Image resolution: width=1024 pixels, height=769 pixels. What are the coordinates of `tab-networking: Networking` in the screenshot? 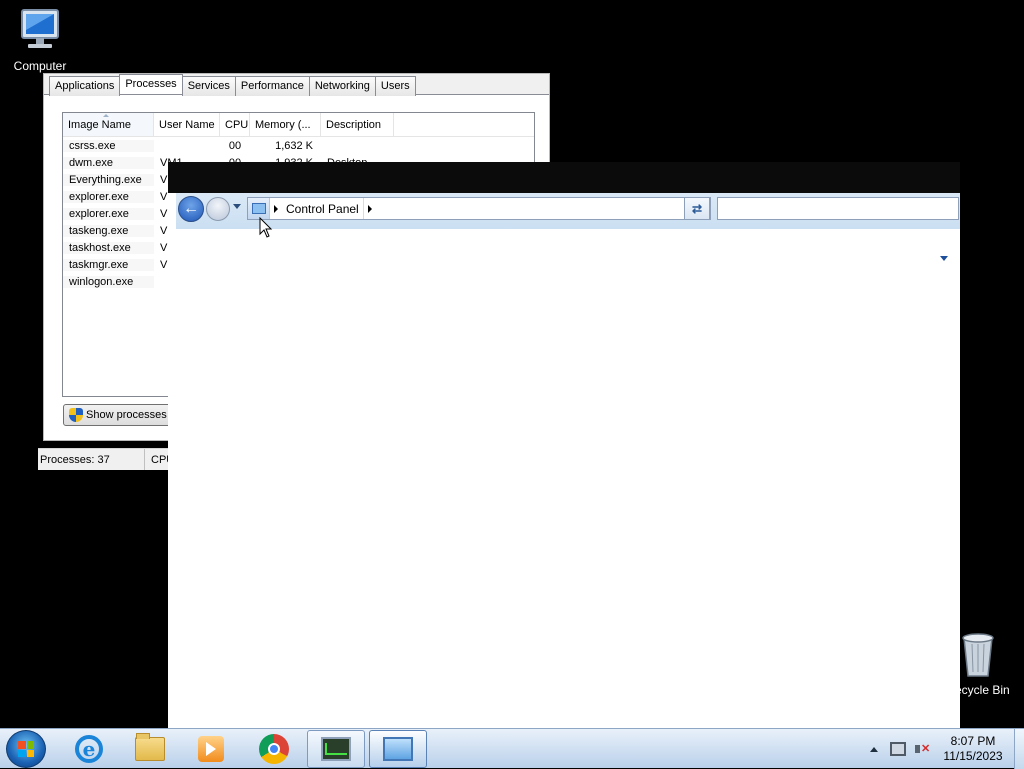 It's located at (342, 86).